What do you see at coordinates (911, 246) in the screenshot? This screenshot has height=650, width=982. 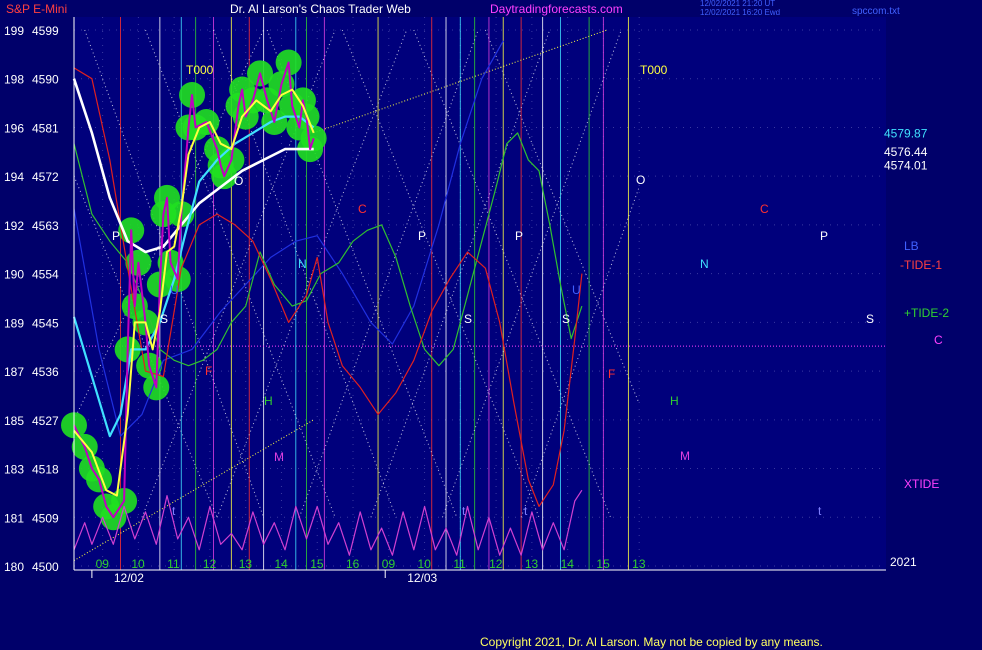 I see `legend-item: LB` at bounding box center [911, 246].